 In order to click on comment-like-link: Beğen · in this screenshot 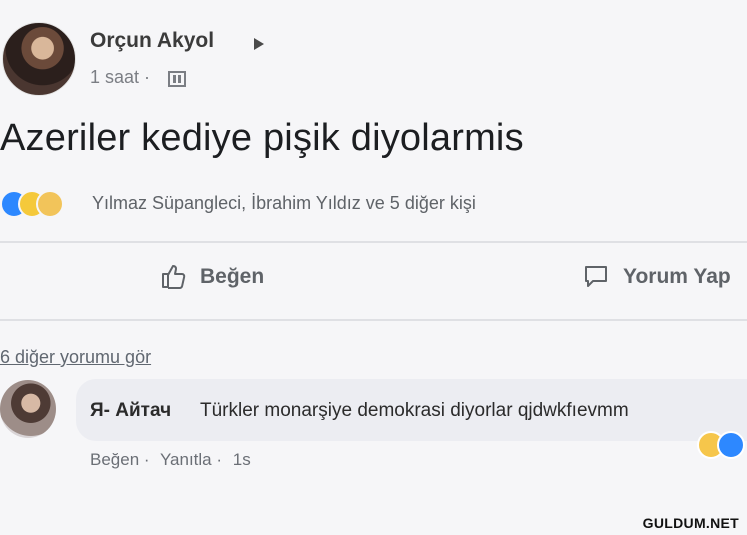, I will do `click(120, 459)`.